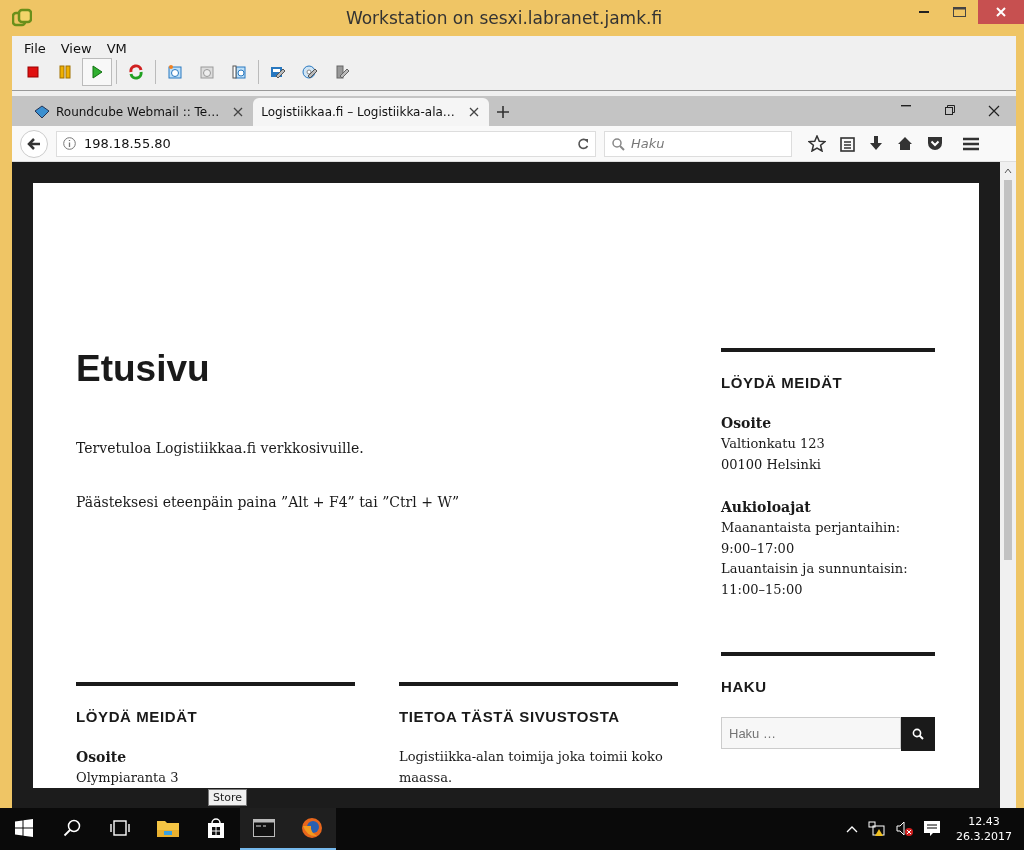 Image resolution: width=1024 pixels, height=850 pixels. What do you see at coordinates (984, 836) in the screenshot?
I see `date: 26.3.2017` at bounding box center [984, 836].